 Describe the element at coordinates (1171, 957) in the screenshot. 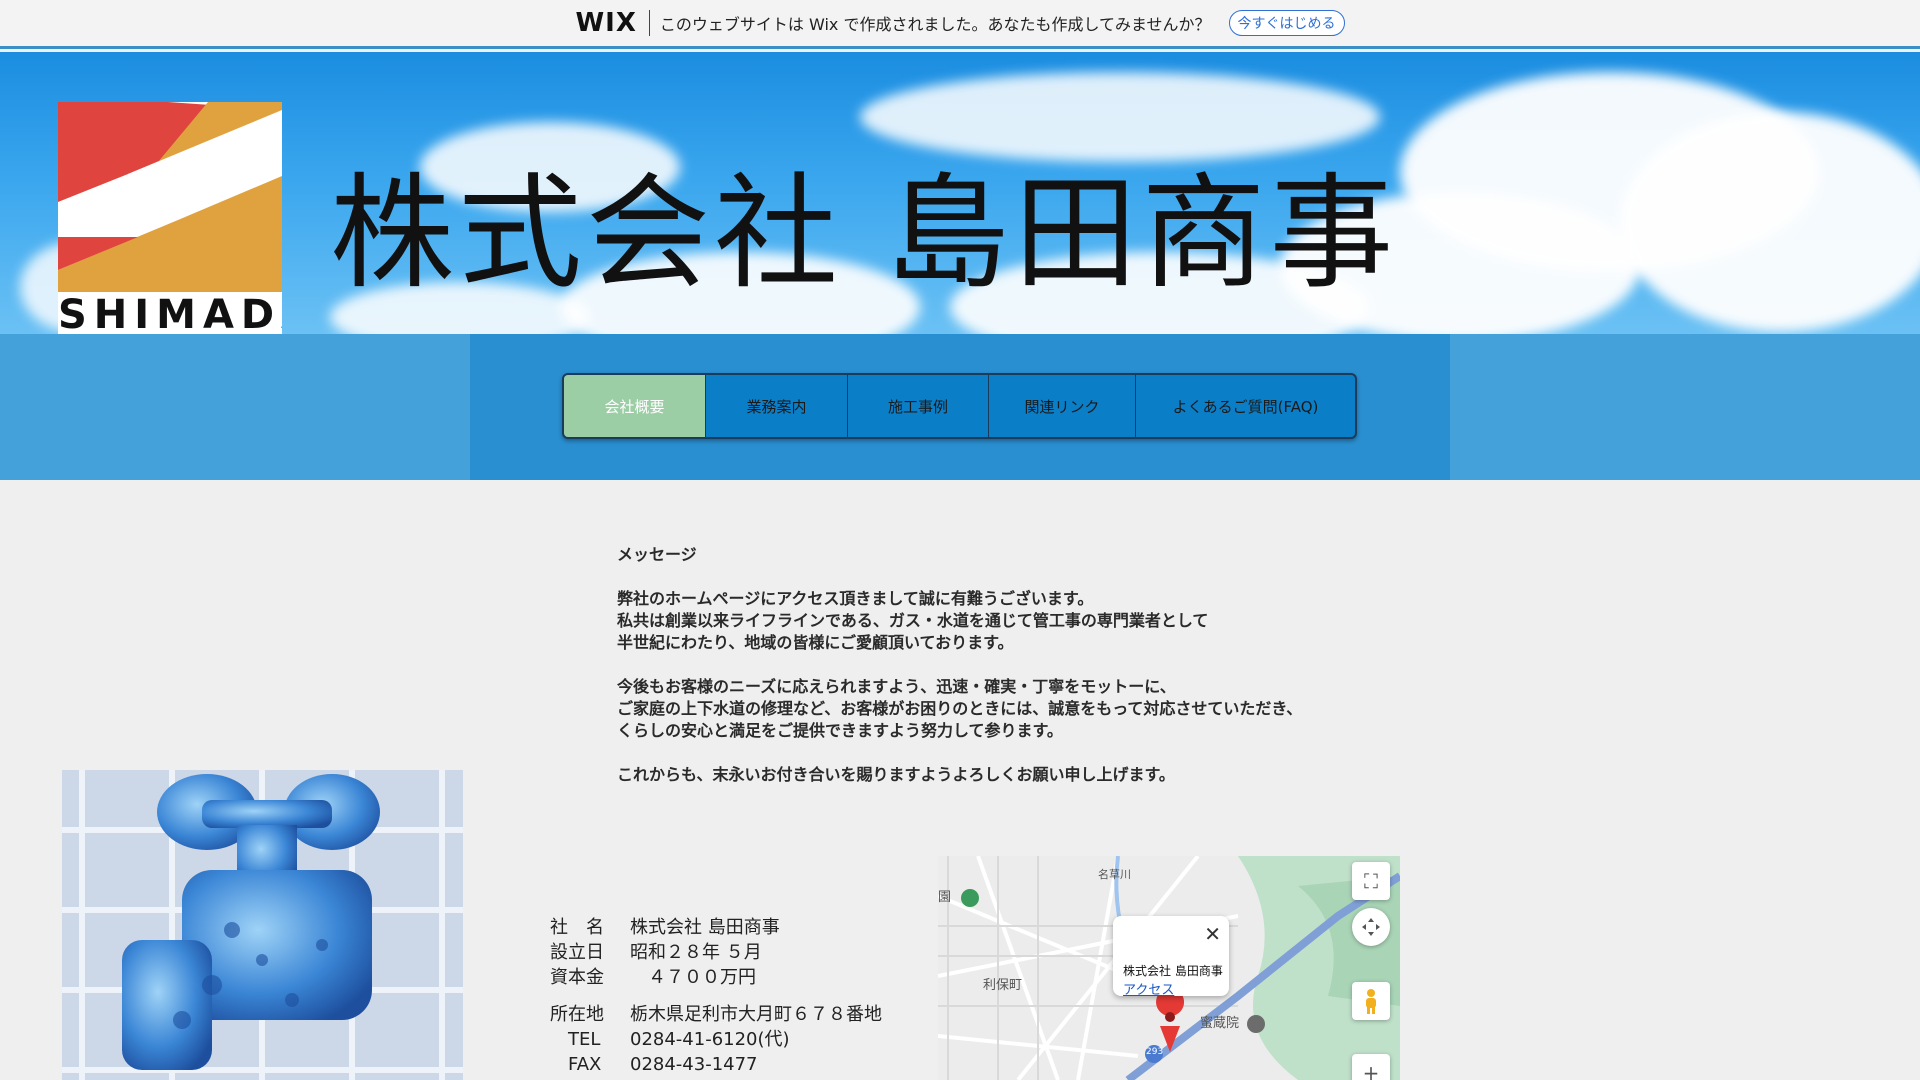

I see `map-info-popup: ✕ 株式会社 島田商事 アクセス` at that location.